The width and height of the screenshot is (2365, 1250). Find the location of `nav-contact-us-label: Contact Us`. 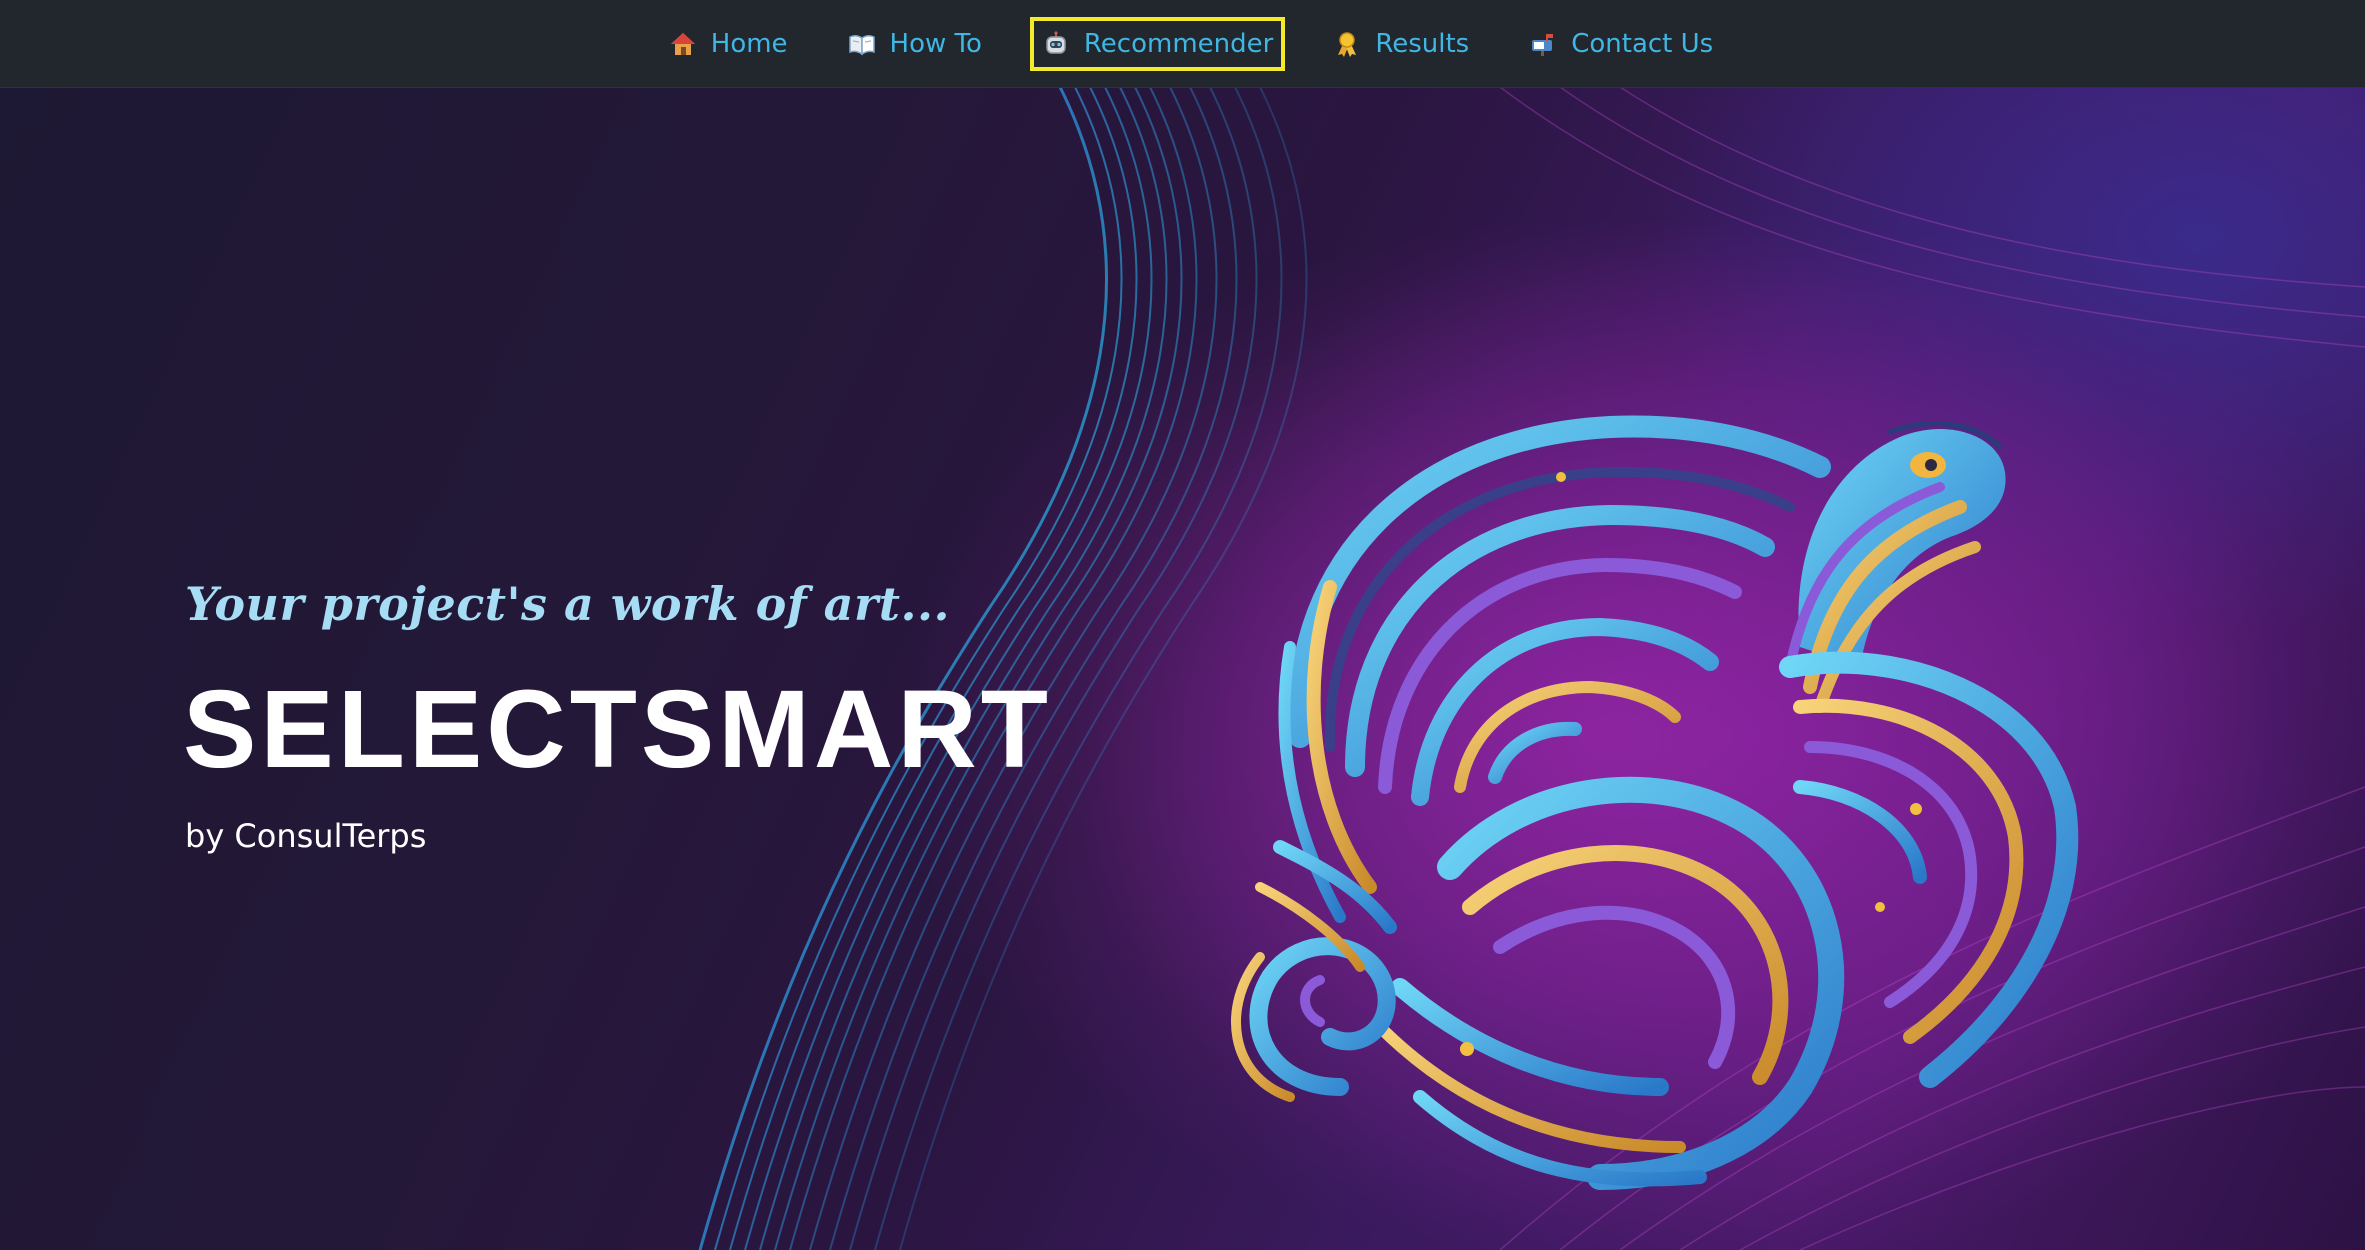

nav-contact-us-label: Contact Us is located at coordinates (1642, 43).